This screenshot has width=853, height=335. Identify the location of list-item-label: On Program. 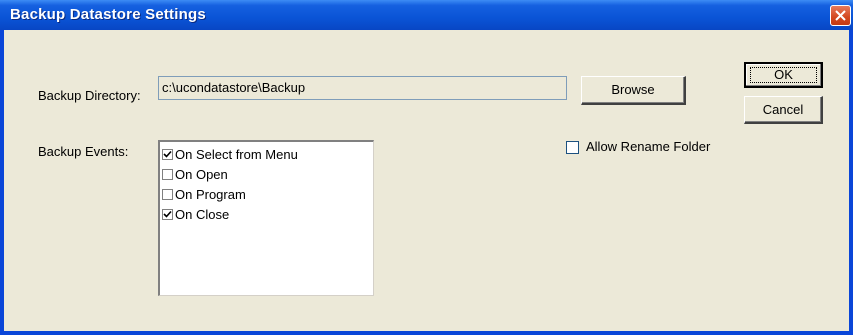
(210, 194).